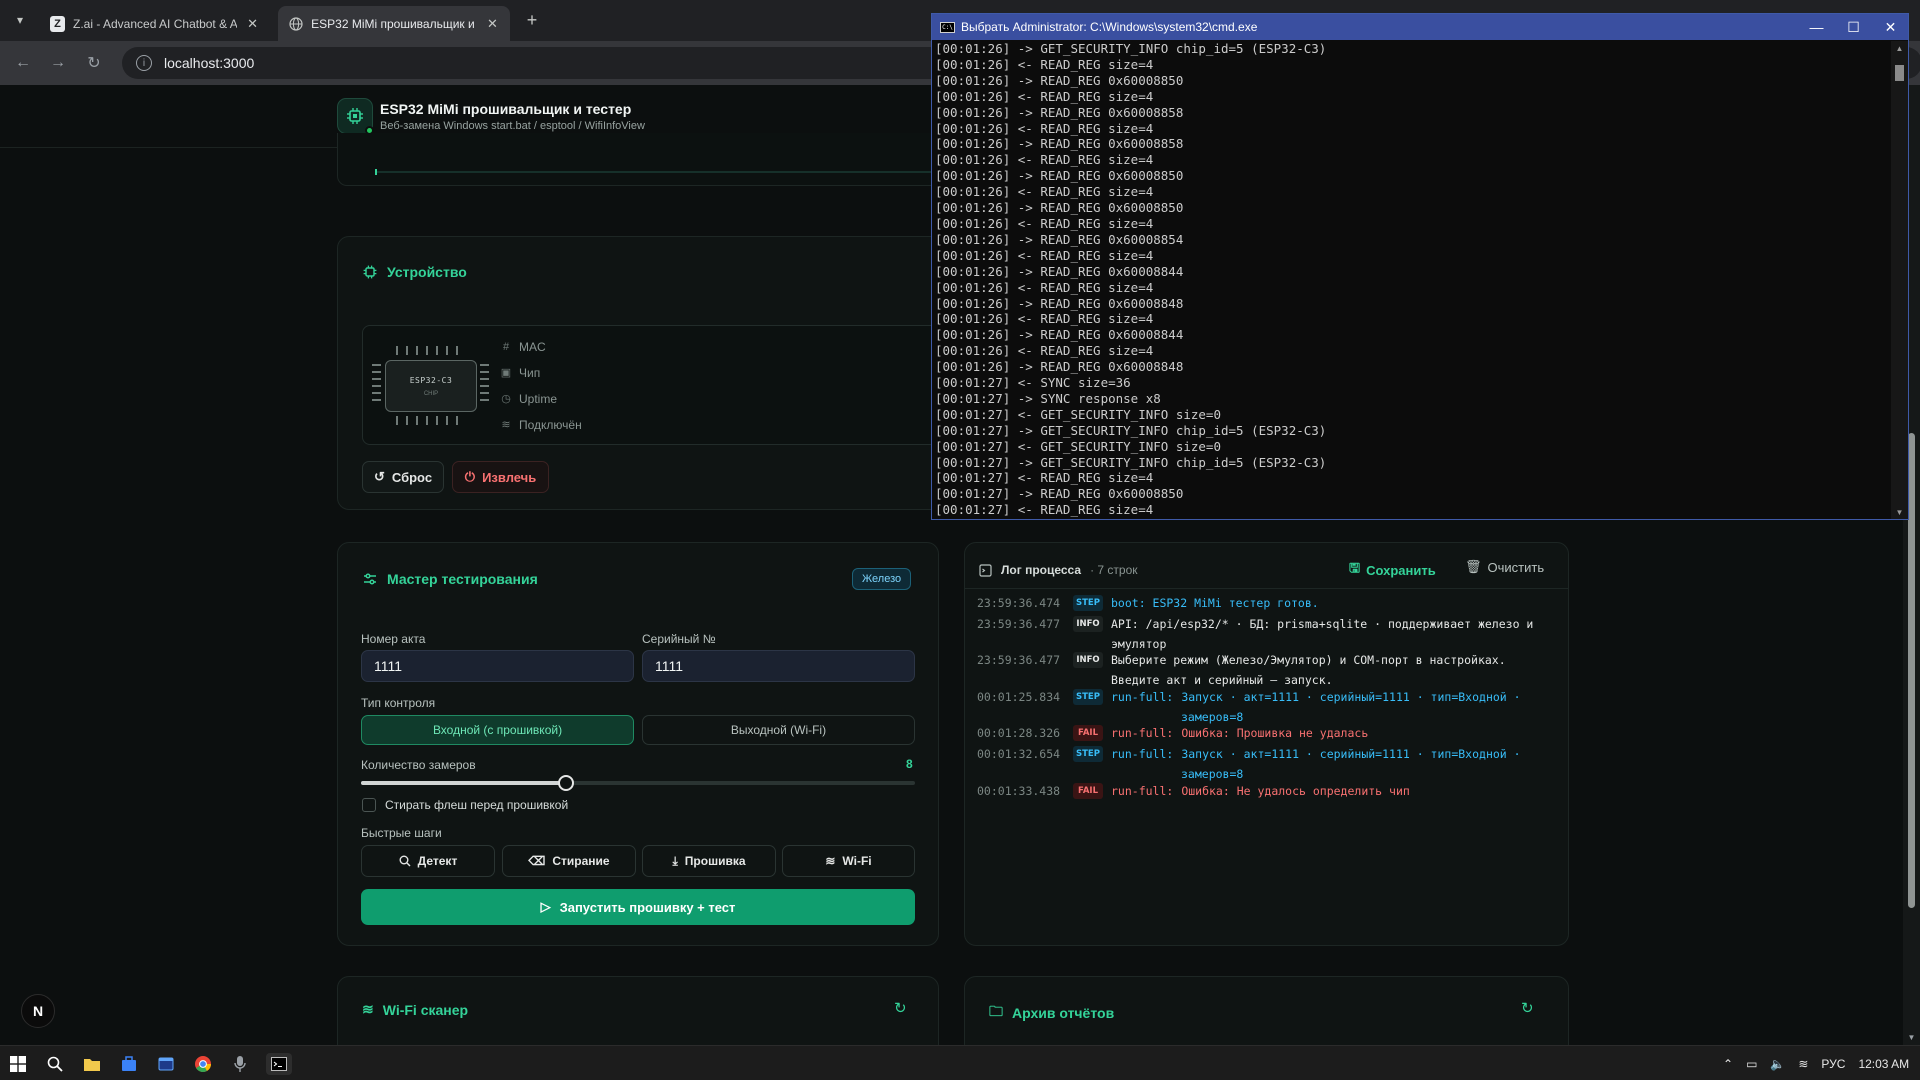 Image resolution: width=1920 pixels, height=1080 pixels. Describe the element at coordinates (484, 382) in the screenshot. I see `chip-pins-right` at that location.